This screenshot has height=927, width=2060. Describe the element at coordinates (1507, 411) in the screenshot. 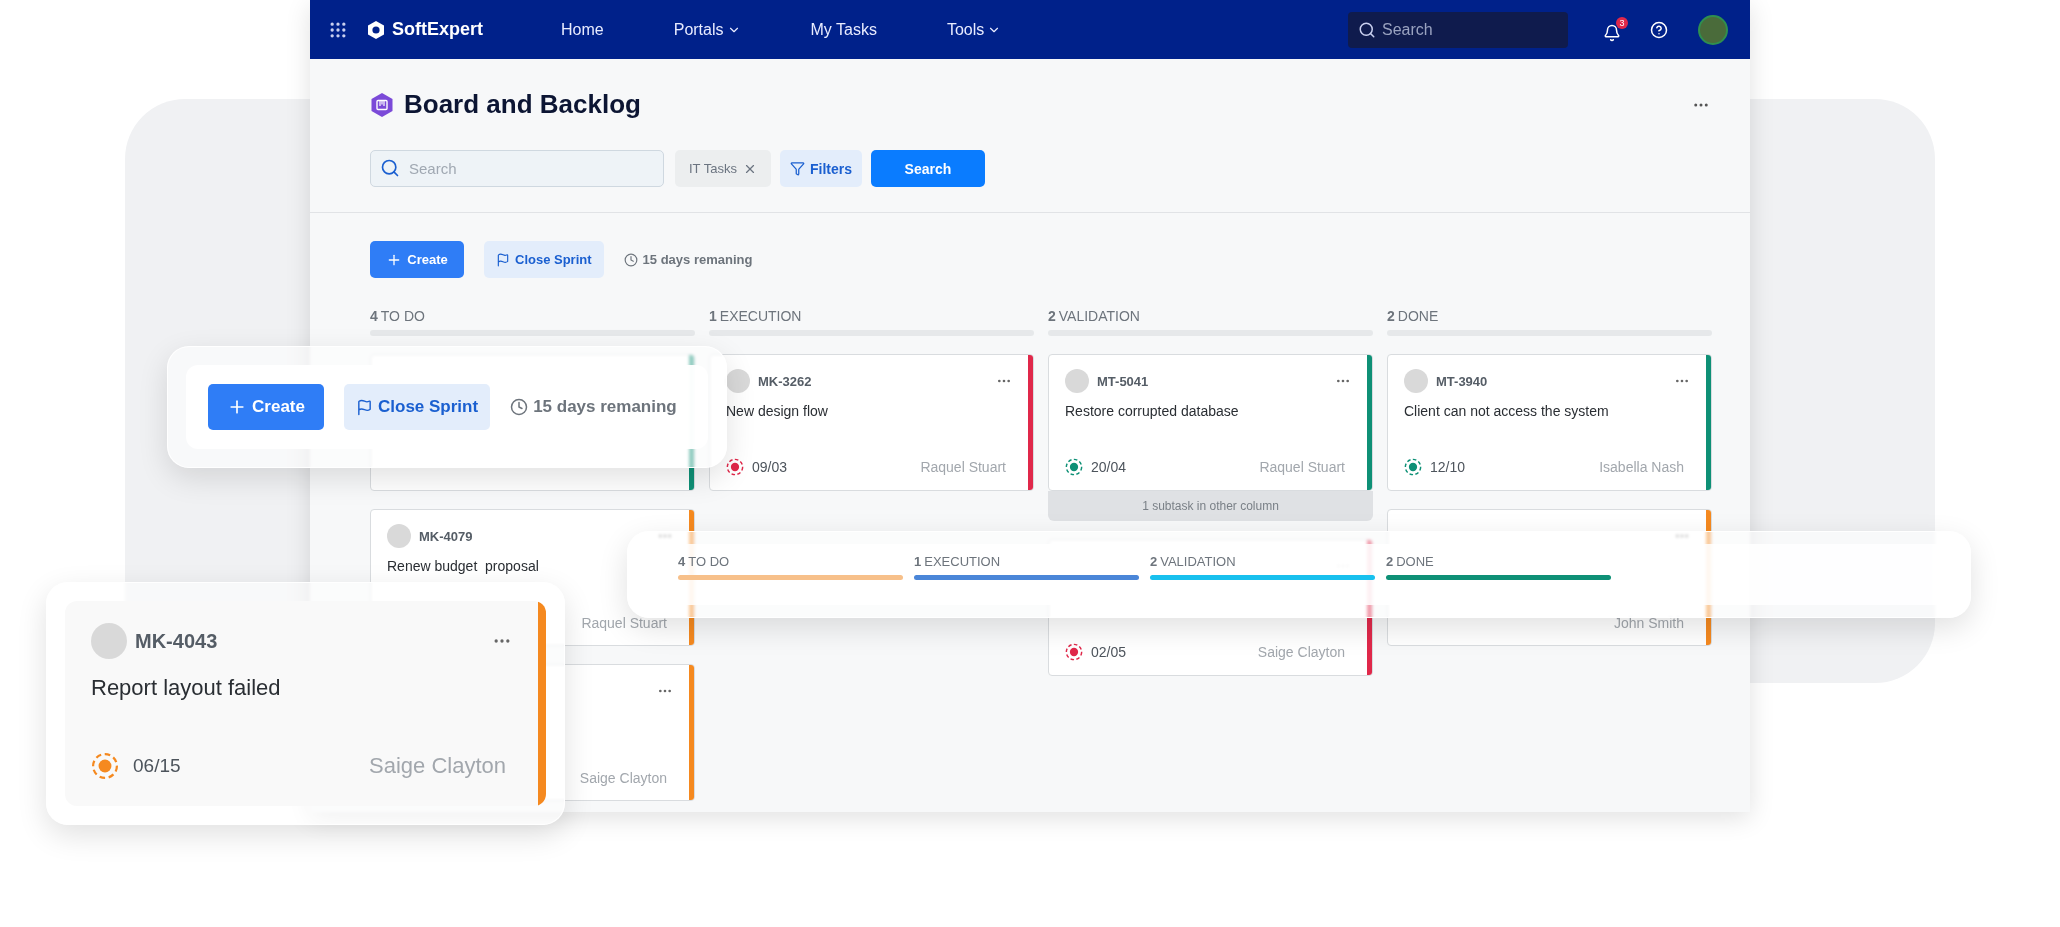

I see `task-title: Client can not access the system` at that location.